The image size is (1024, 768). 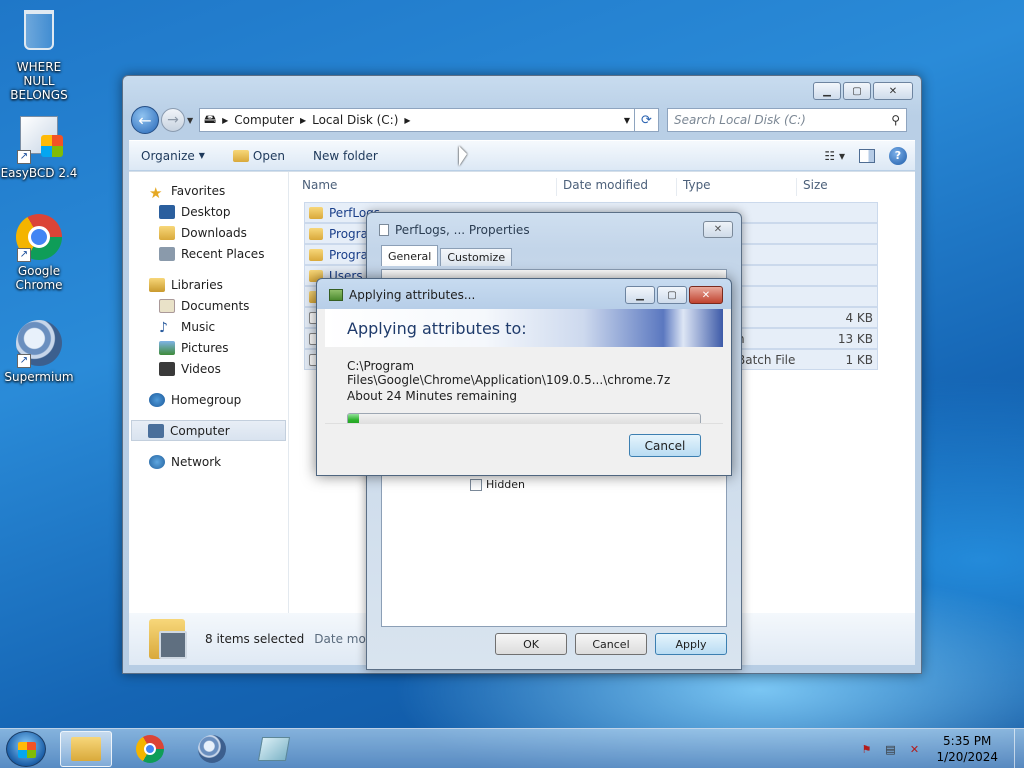 What do you see at coordinates (914, 749) in the screenshot?
I see `volume-icon: ✕` at bounding box center [914, 749].